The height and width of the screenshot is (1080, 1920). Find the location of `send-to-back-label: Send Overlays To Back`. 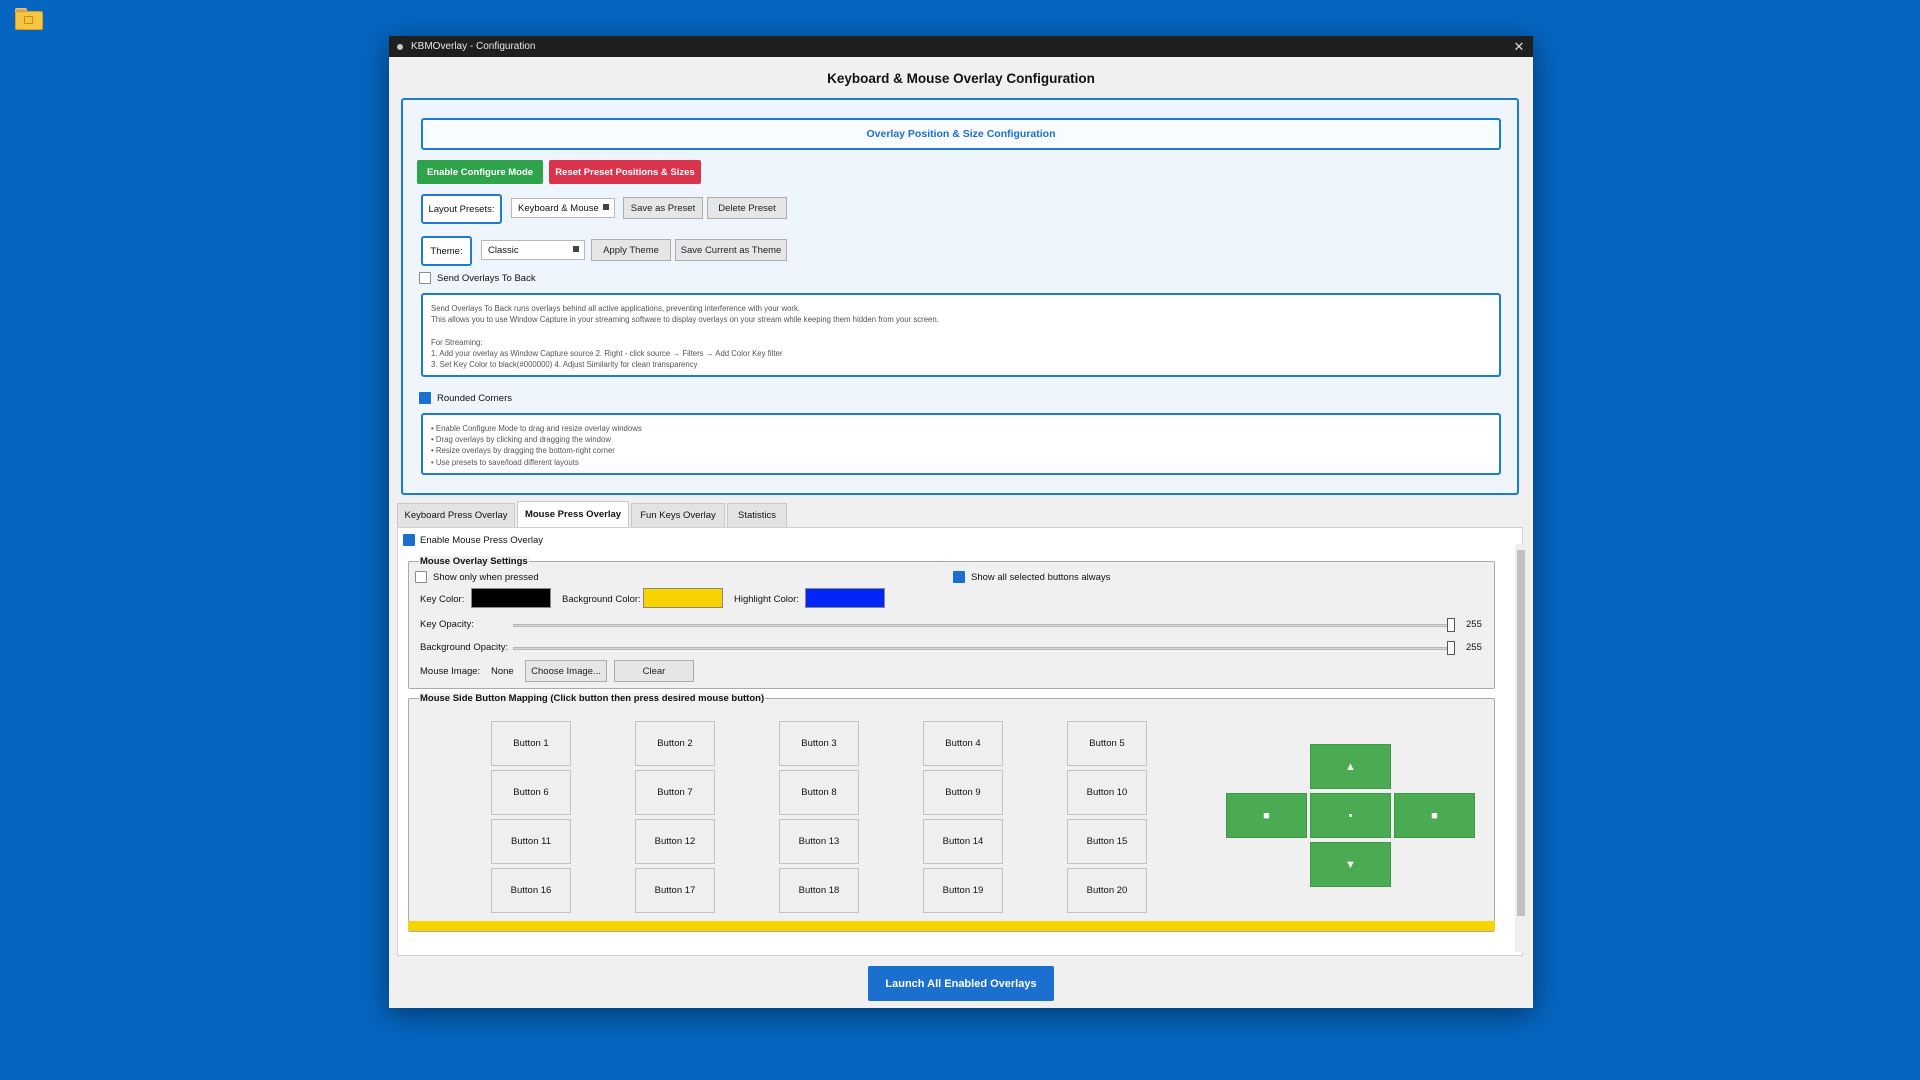

send-to-back-label: Send Overlays To Back is located at coordinates (486, 278).